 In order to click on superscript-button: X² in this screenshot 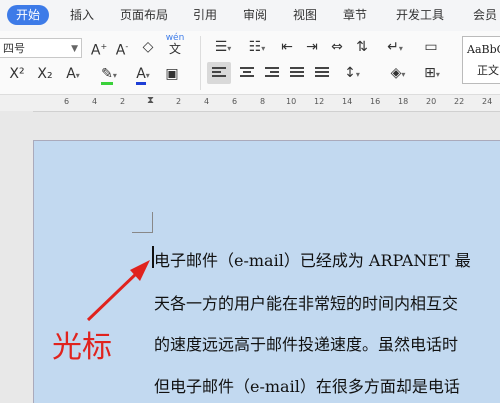, I will do `click(17, 74)`.